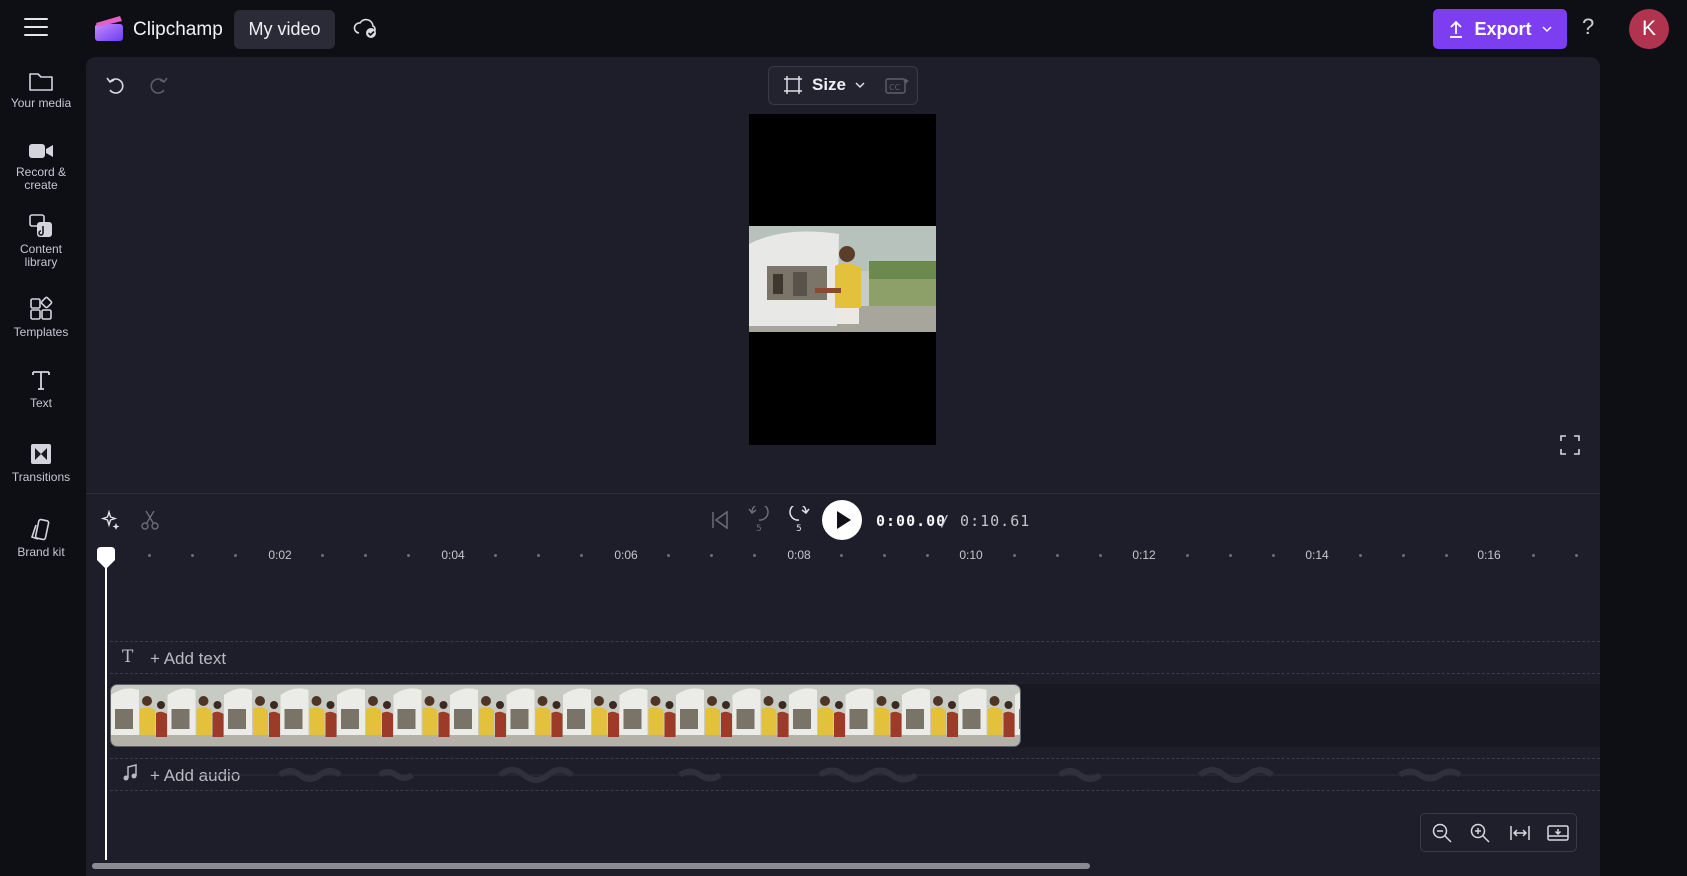 This screenshot has height=876, width=1687. I want to click on top-bar: Clipchamp My video Export ? K, so click(843, 28).